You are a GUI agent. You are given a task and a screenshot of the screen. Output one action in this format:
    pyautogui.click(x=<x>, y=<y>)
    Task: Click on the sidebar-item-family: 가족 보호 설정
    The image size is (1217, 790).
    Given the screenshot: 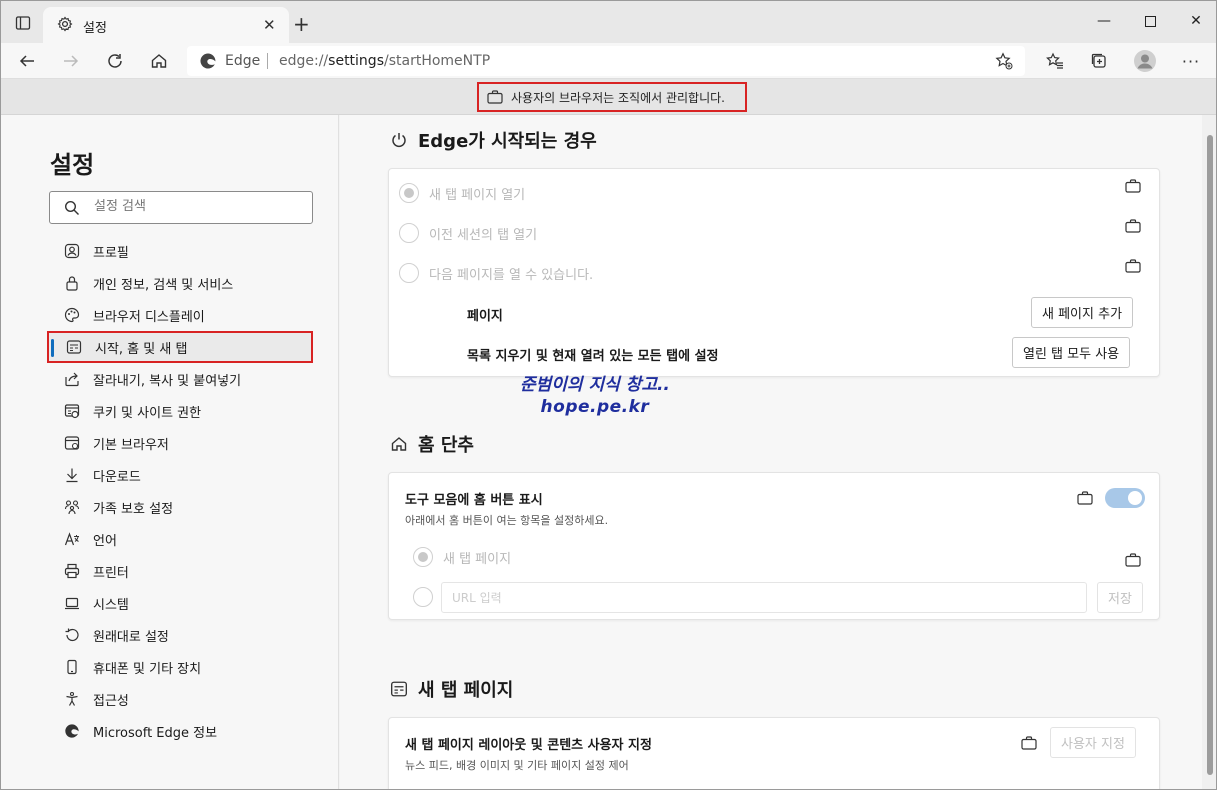 What is the action you would take?
    pyautogui.click(x=180, y=507)
    